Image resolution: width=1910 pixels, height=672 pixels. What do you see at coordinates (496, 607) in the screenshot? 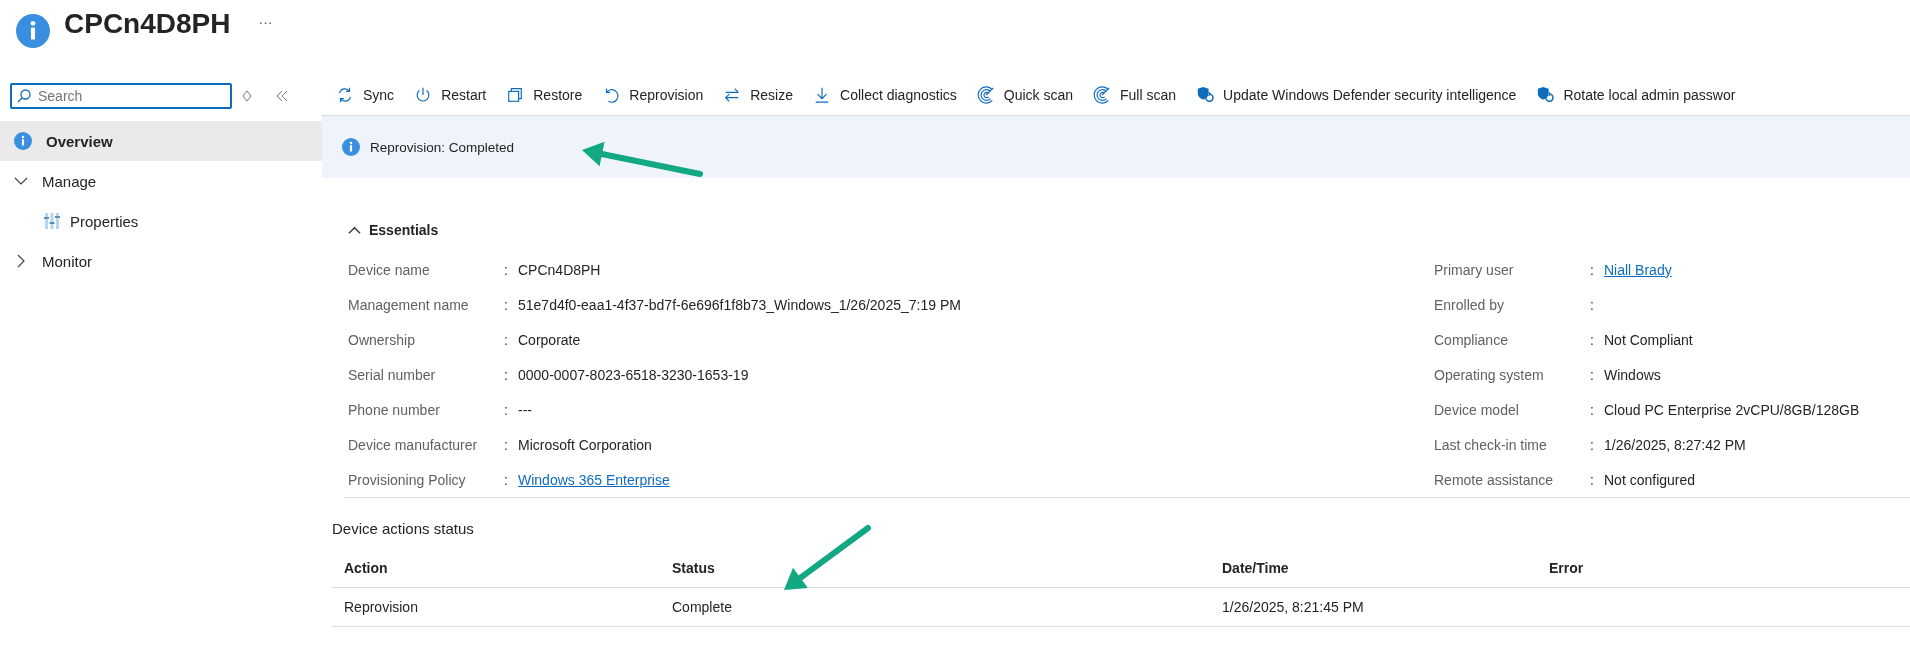
I see `table-cell: Reprovision` at bounding box center [496, 607].